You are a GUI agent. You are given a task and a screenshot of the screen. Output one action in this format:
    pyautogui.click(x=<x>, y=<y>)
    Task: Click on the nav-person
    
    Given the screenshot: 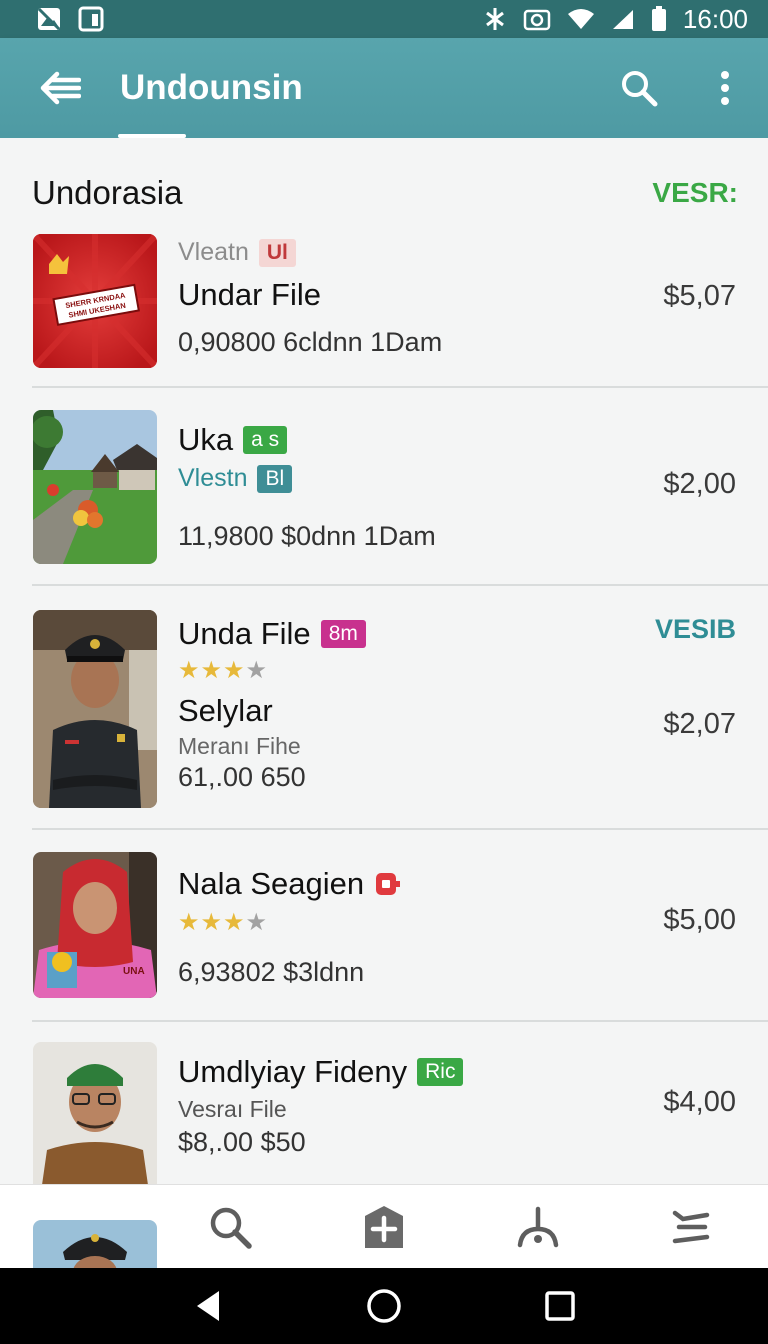 What is the action you would take?
    pyautogui.click(x=538, y=1227)
    